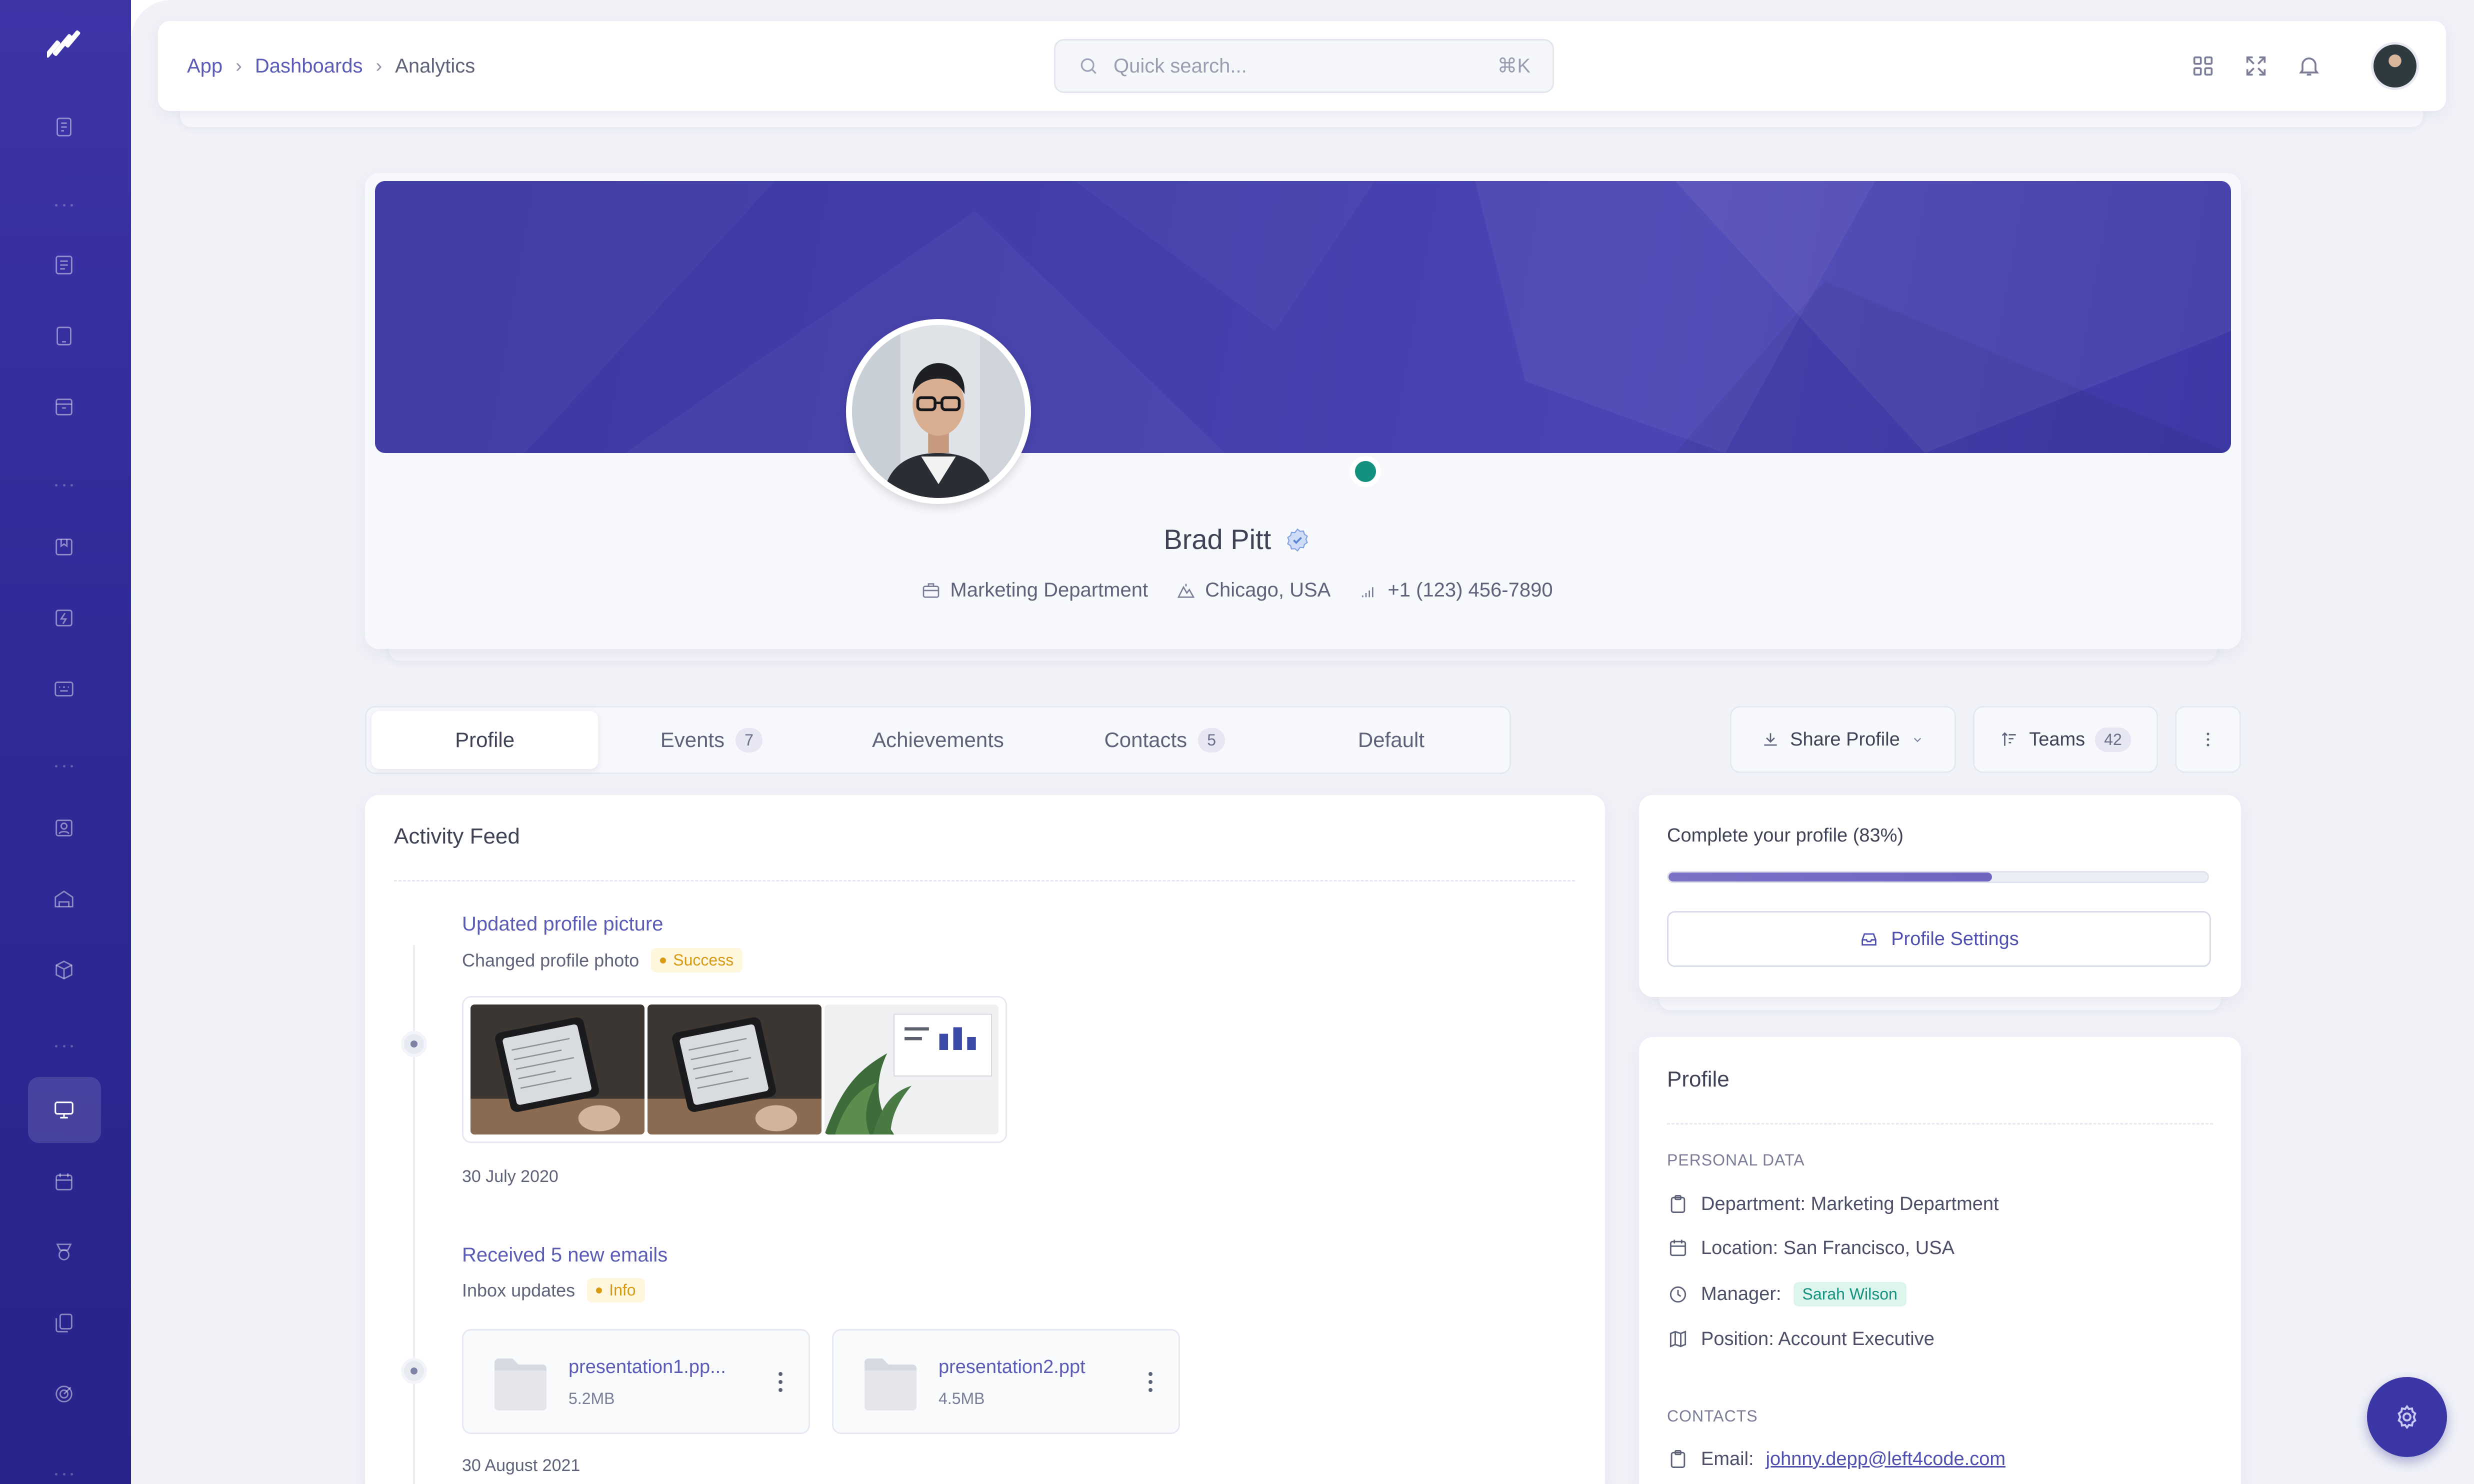 This screenshot has height=1484, width=2474. Describe the element at coordinates (64, 265) in the screenshot. I see `document-icon` at that location.